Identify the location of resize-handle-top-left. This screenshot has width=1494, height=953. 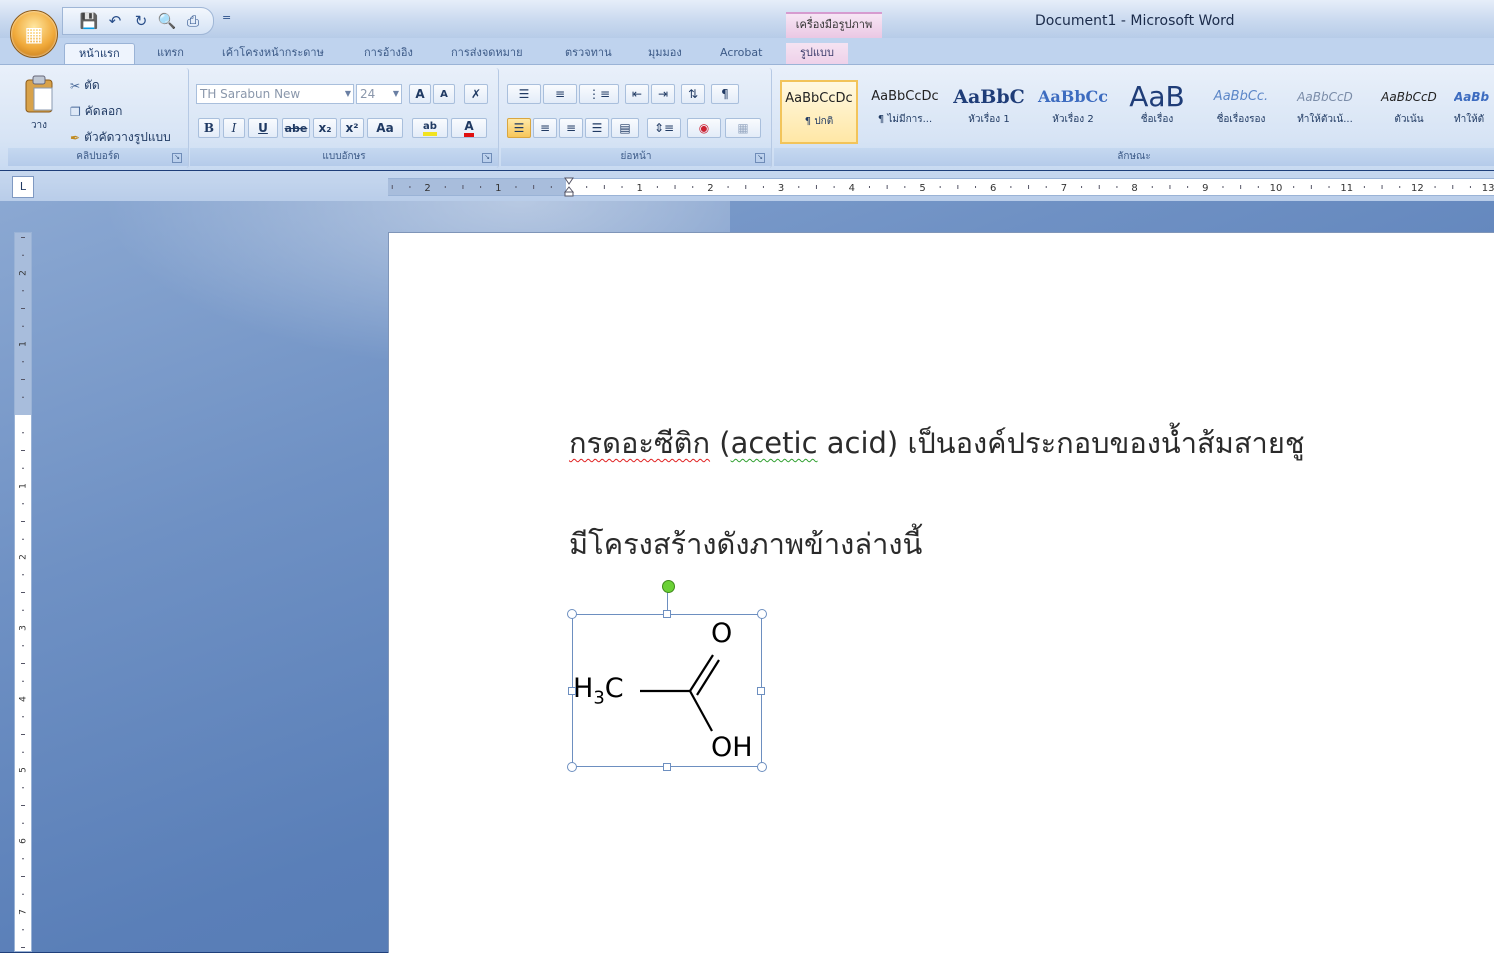
(572, 614).